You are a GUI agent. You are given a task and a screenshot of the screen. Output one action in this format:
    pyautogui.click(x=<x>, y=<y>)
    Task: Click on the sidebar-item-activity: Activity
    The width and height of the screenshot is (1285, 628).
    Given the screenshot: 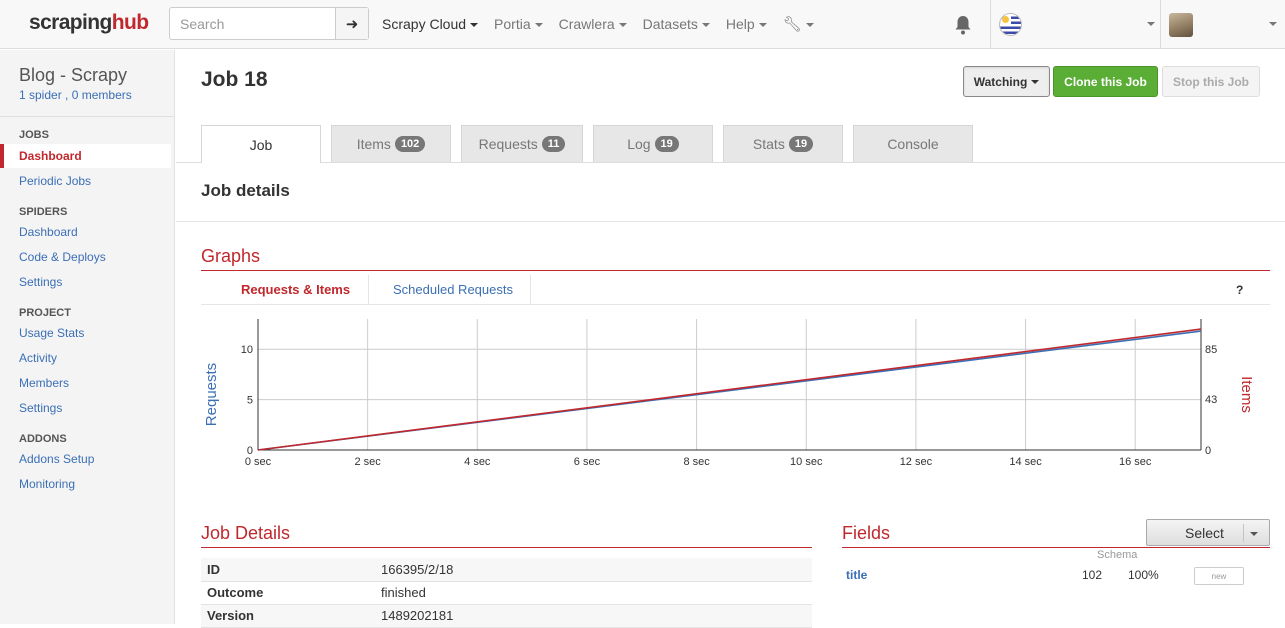 What is the action you would take?
    pyautogui.click(x=38, y=358)
    